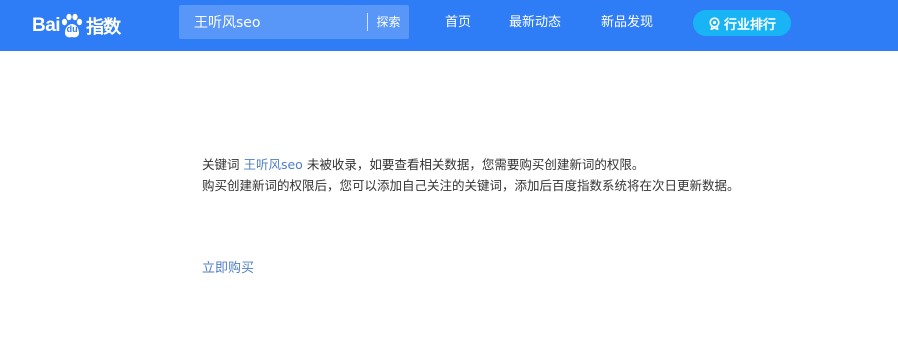  Describe the element at coordinates (388, 22) in the screenshot. I see `explore-button: 探索` at that location.